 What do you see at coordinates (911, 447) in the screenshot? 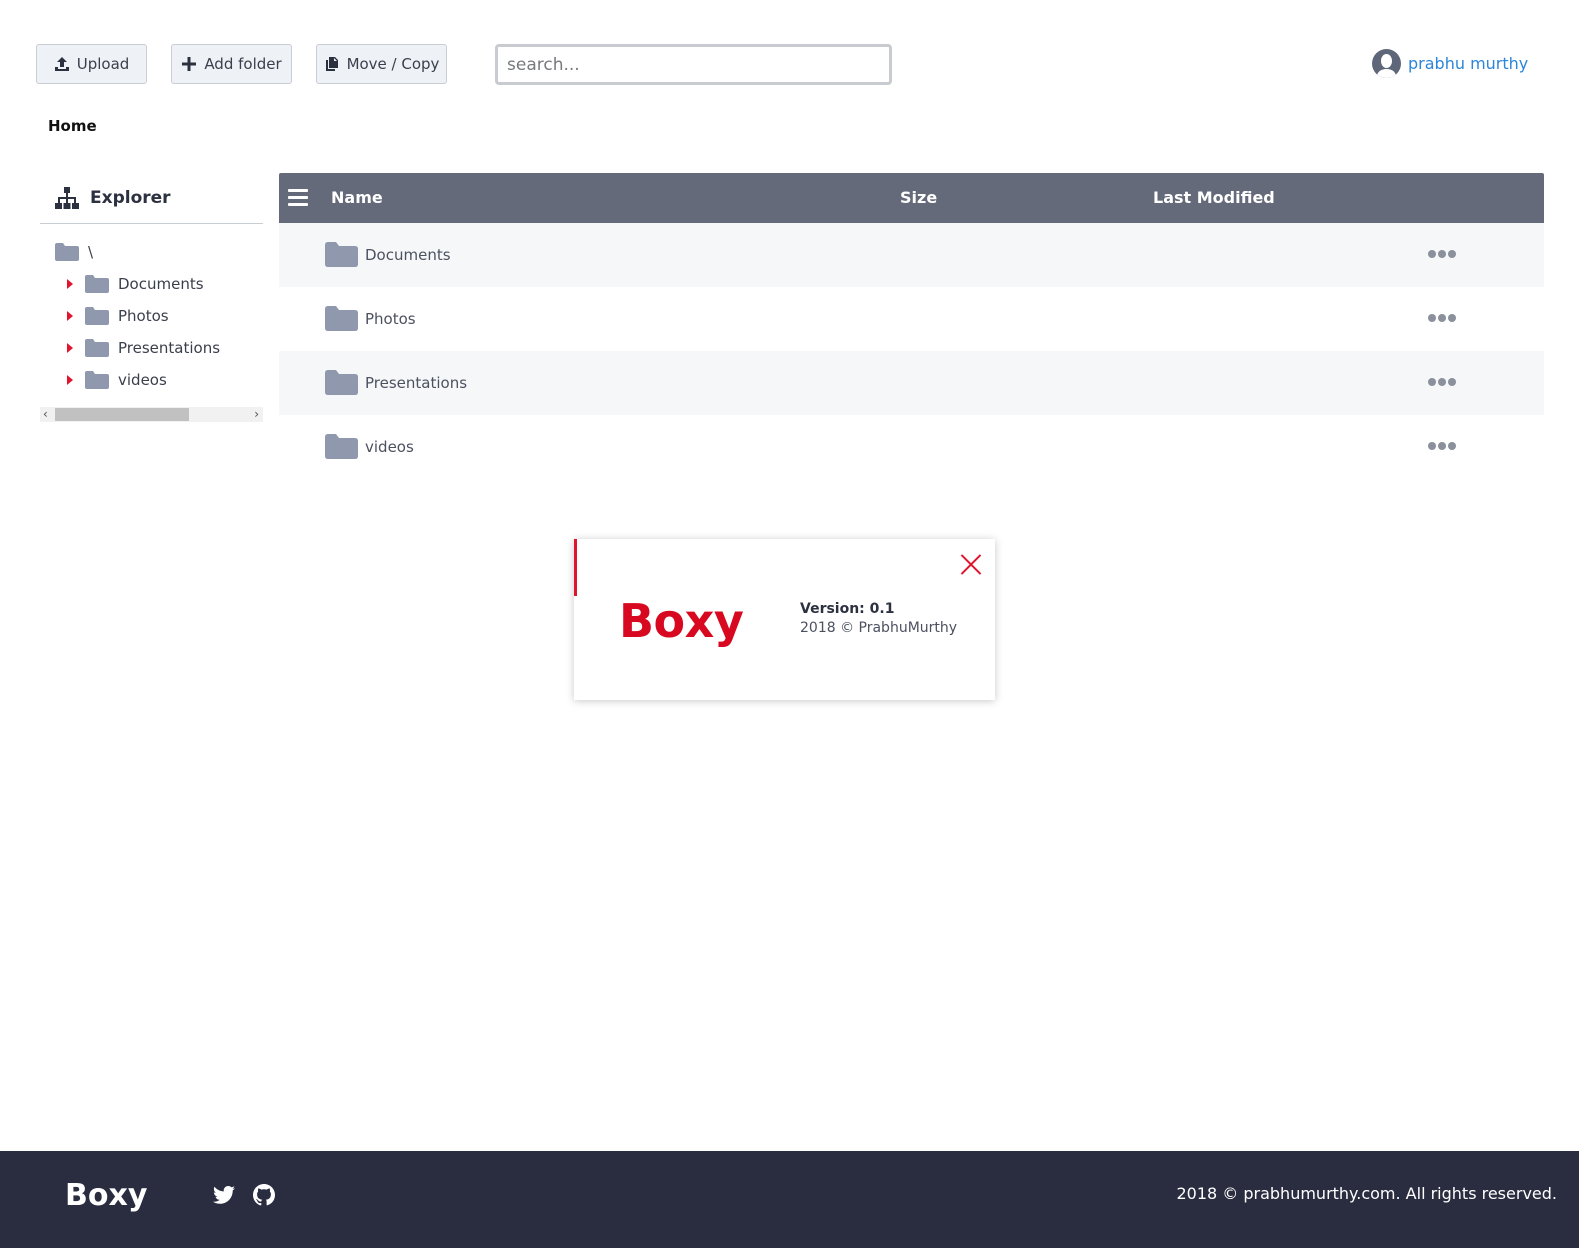
I see `table-row: videos` at bounding box center [911, 447].